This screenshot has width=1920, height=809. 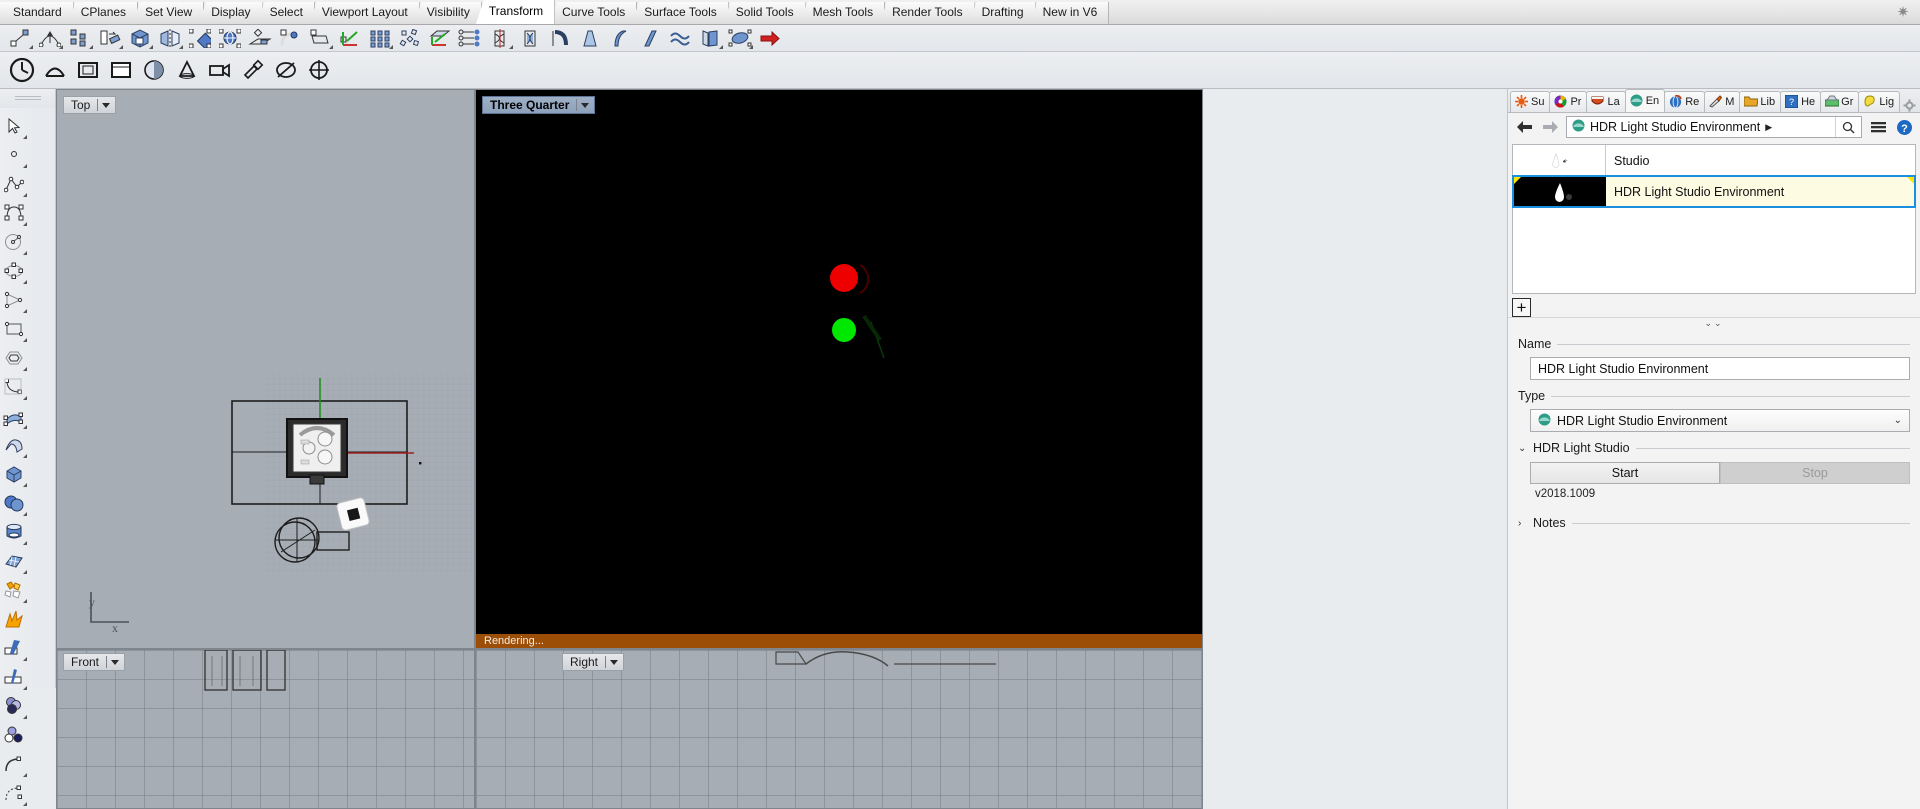 I want to click on select-arrow-icon, so click(x=14, y=125).